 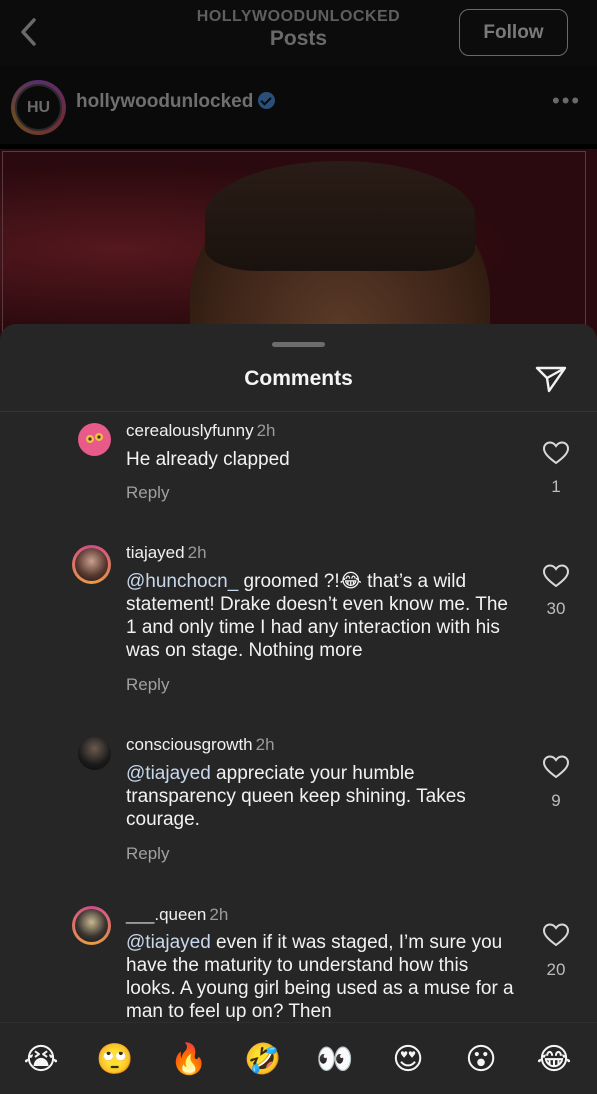 What do you see at coordinates (182, 581) in the screenshot?
I see `comment-mention: @hunchocn_` at bounding box center [182, 581].